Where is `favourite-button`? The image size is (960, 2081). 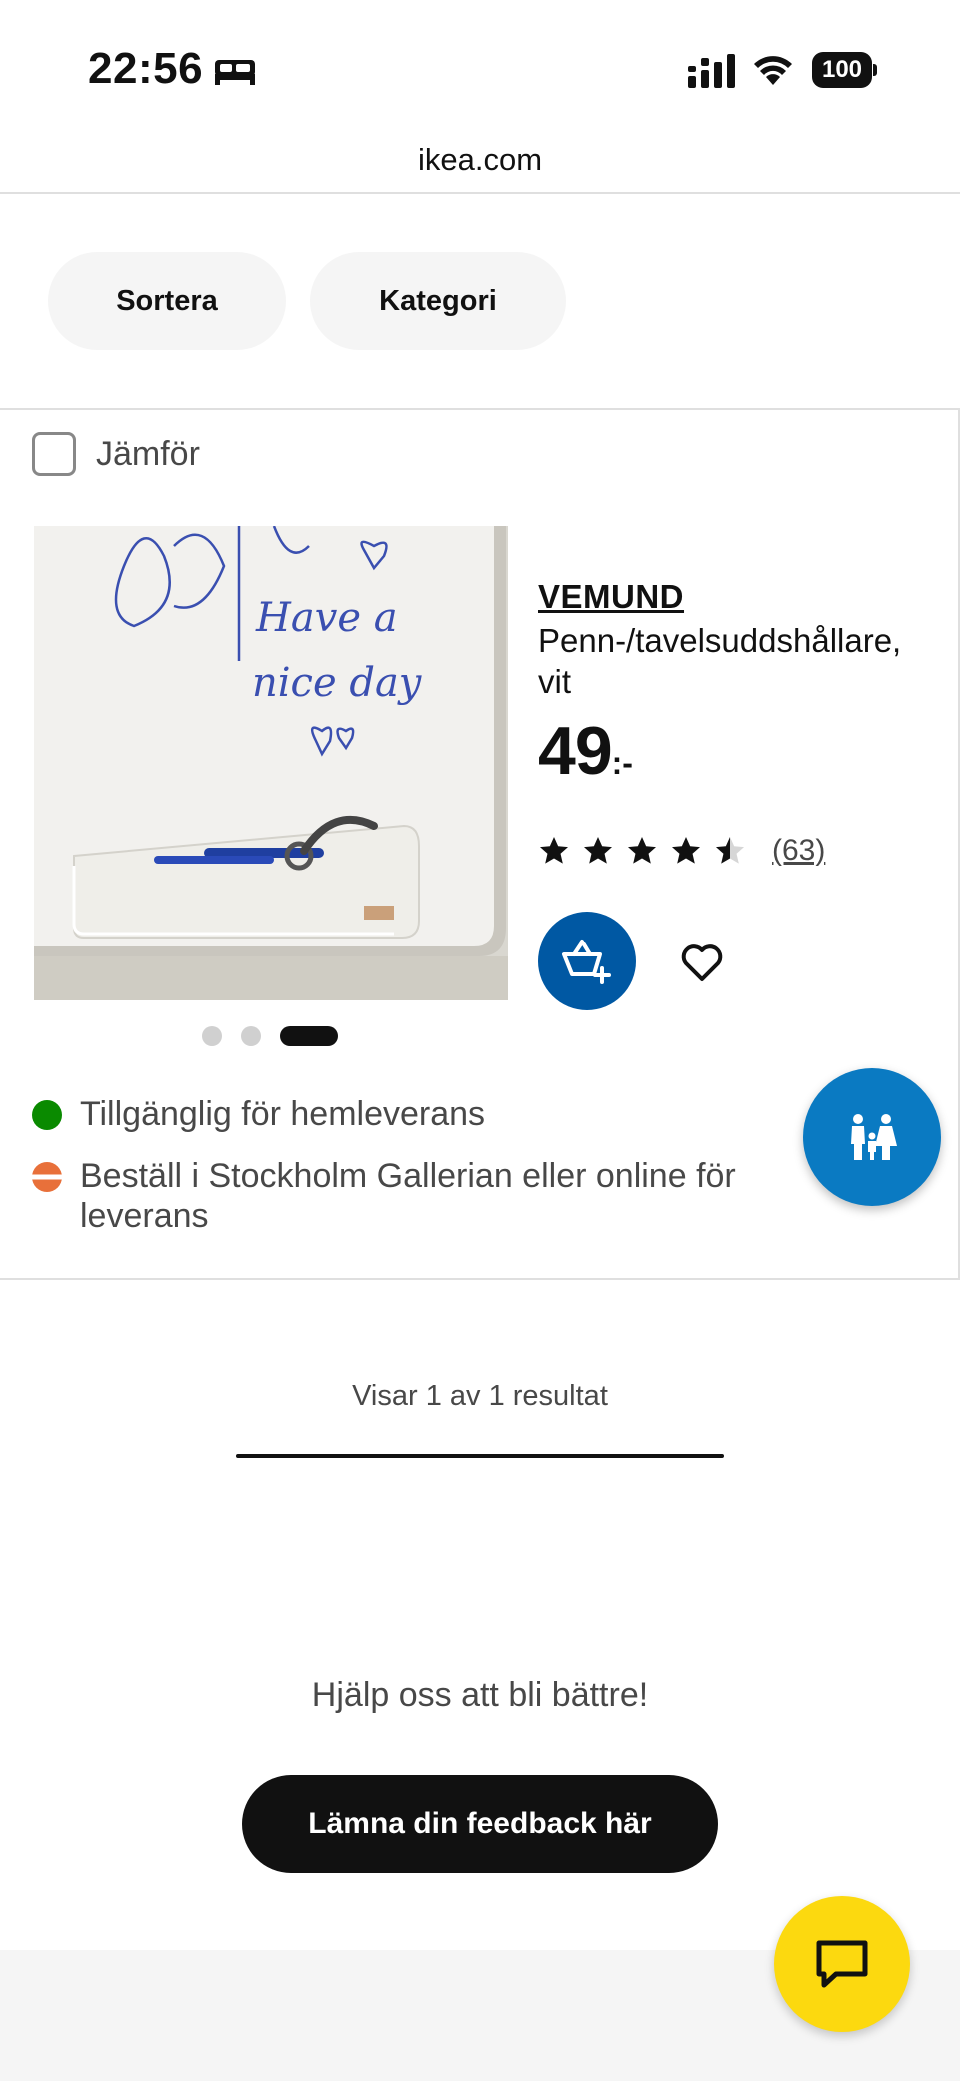
favourite-button is located at coordinates (702, 962).